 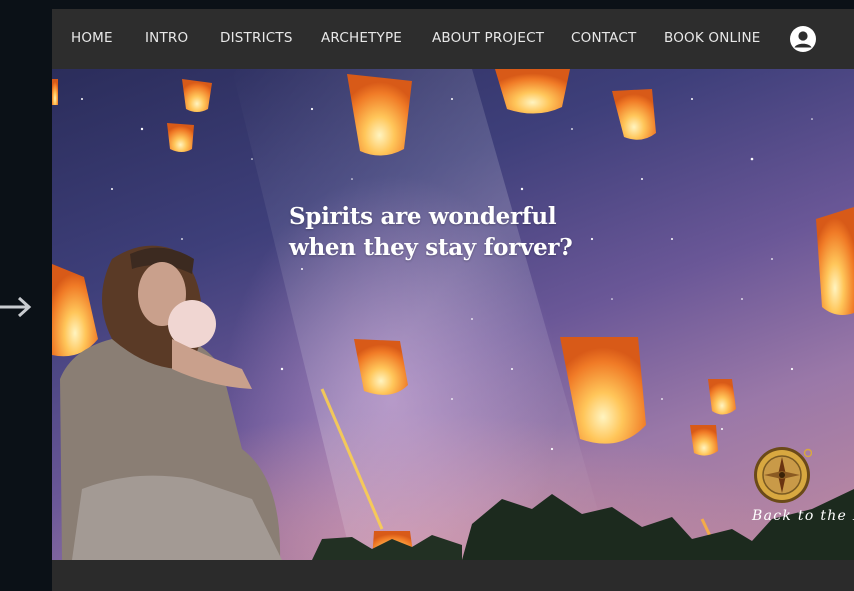 What do you see at coordinates (603, 38) in the screenshot?
I see `nav-contact: CONTACT` at bounding box center [603, 38].